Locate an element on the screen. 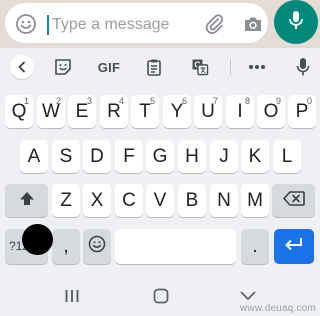 The width and height of the screenshot is (320, 316). key-label: J is located at coordinates (224, 156).